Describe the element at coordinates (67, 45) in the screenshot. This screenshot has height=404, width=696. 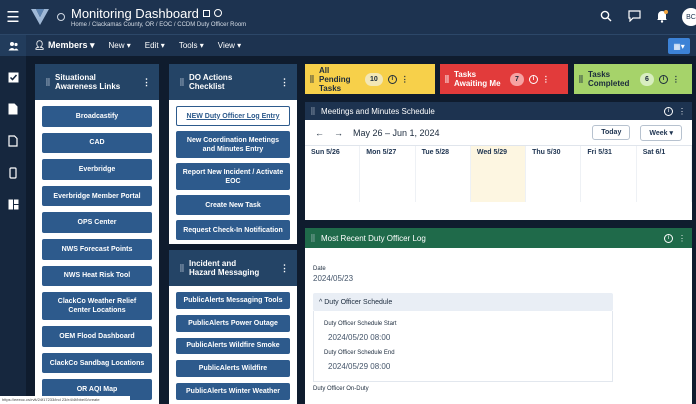
I see `members-label: Members` at that location.